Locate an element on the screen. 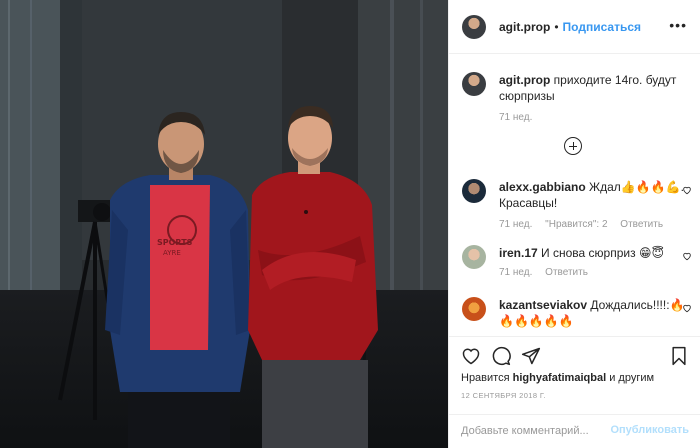 This screenshot has height=448, width=700. comment-icon is located at coordinates (501, 356).